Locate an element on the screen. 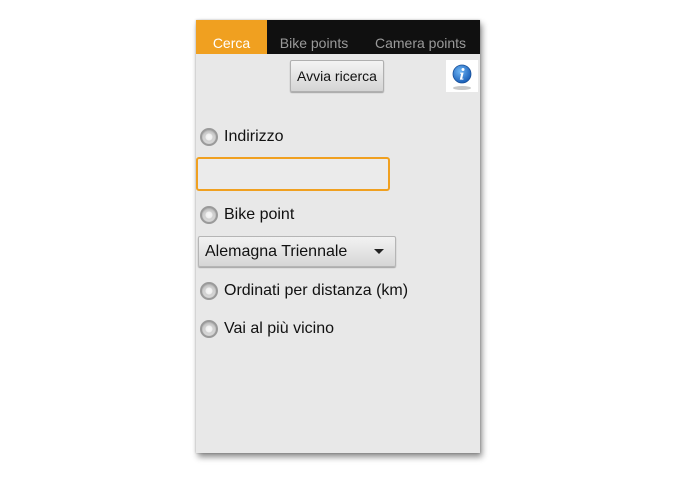 The width and height of the screenshot is (695, 494). bike-point-option: Bike point is located at coordinates (247, 215).